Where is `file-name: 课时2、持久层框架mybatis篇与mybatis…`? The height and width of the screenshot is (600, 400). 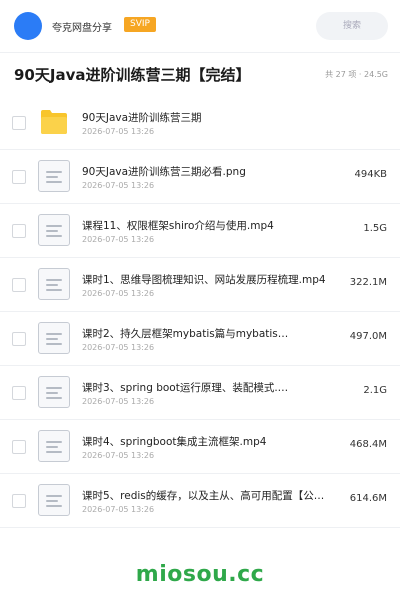 file-name: 课时2、持久层框架mybatis篇与mybatis… is located at coordinates (185, 334).